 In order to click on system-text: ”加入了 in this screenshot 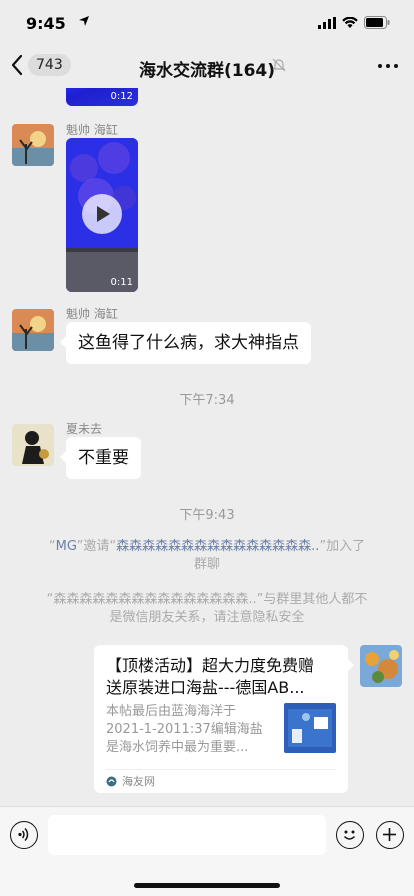, I will do `click(342, 546)`.